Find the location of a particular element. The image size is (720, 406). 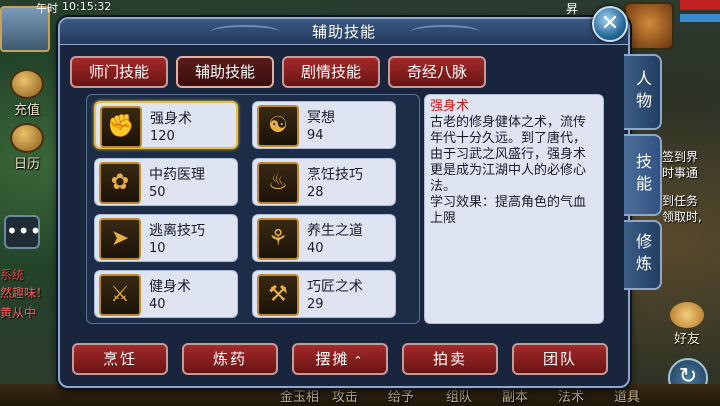

calendar-label: 日历 is located at coordinates (26, 164).